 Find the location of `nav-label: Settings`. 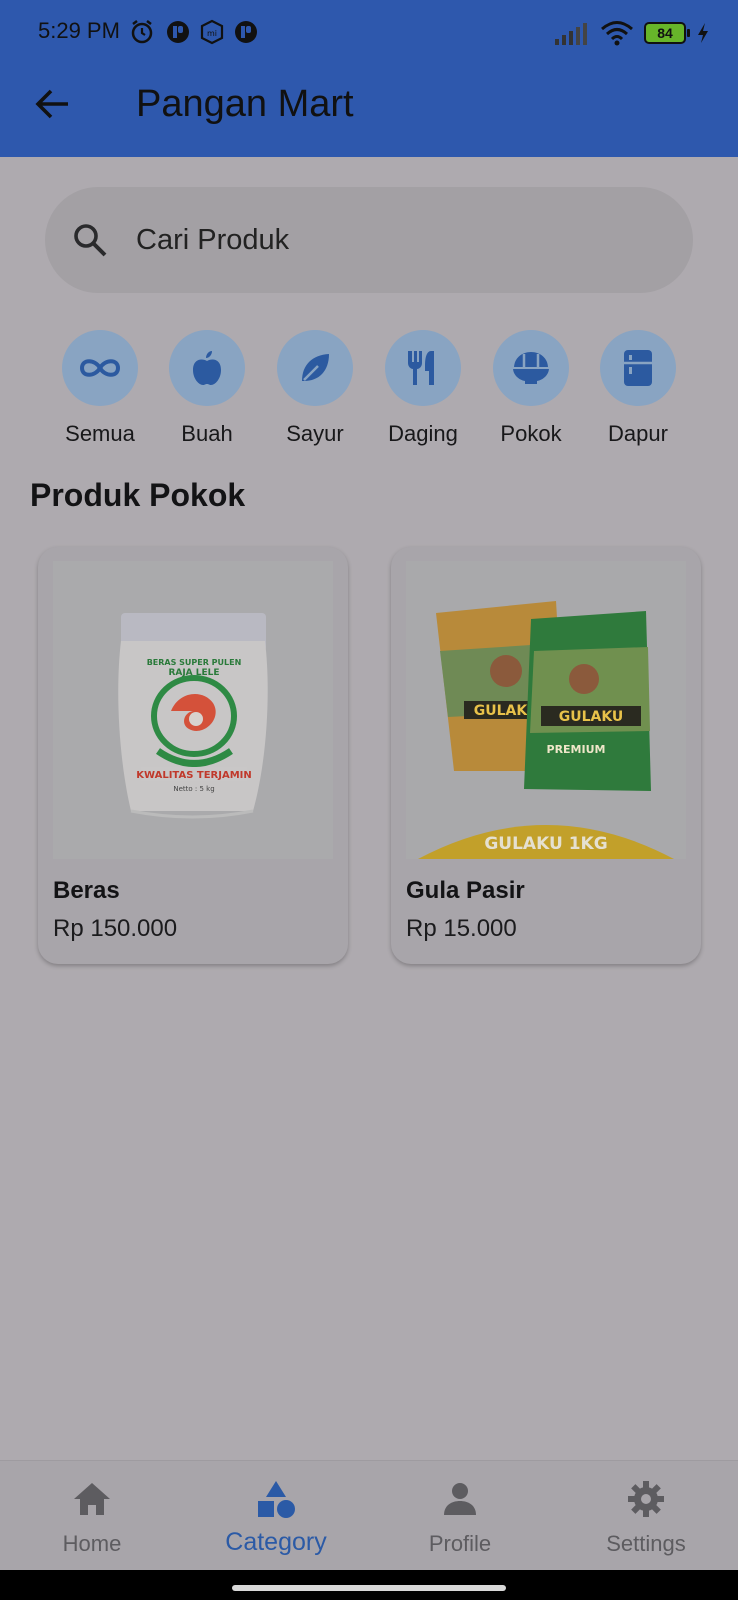

nav-label: Settings is located at coordinates (646, 1543).